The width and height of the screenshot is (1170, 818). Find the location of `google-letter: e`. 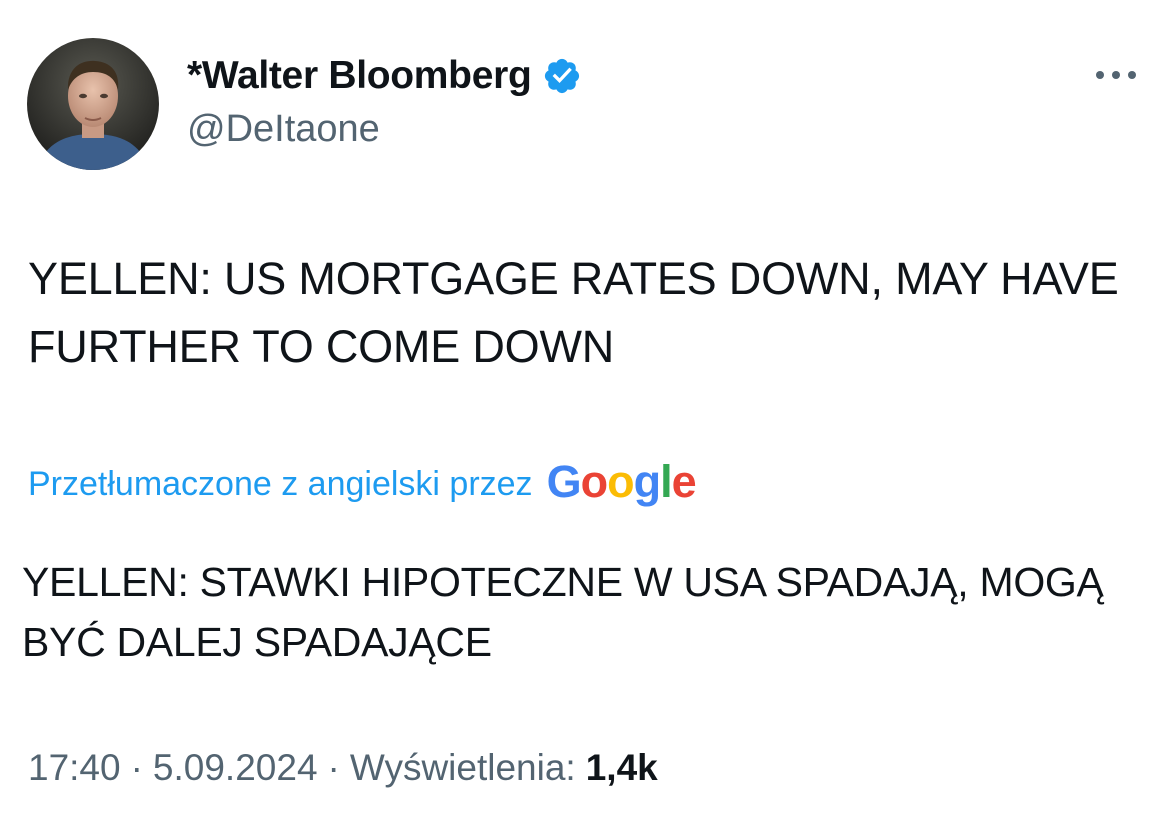

google-letter: e is located at coordinates (684, 481).